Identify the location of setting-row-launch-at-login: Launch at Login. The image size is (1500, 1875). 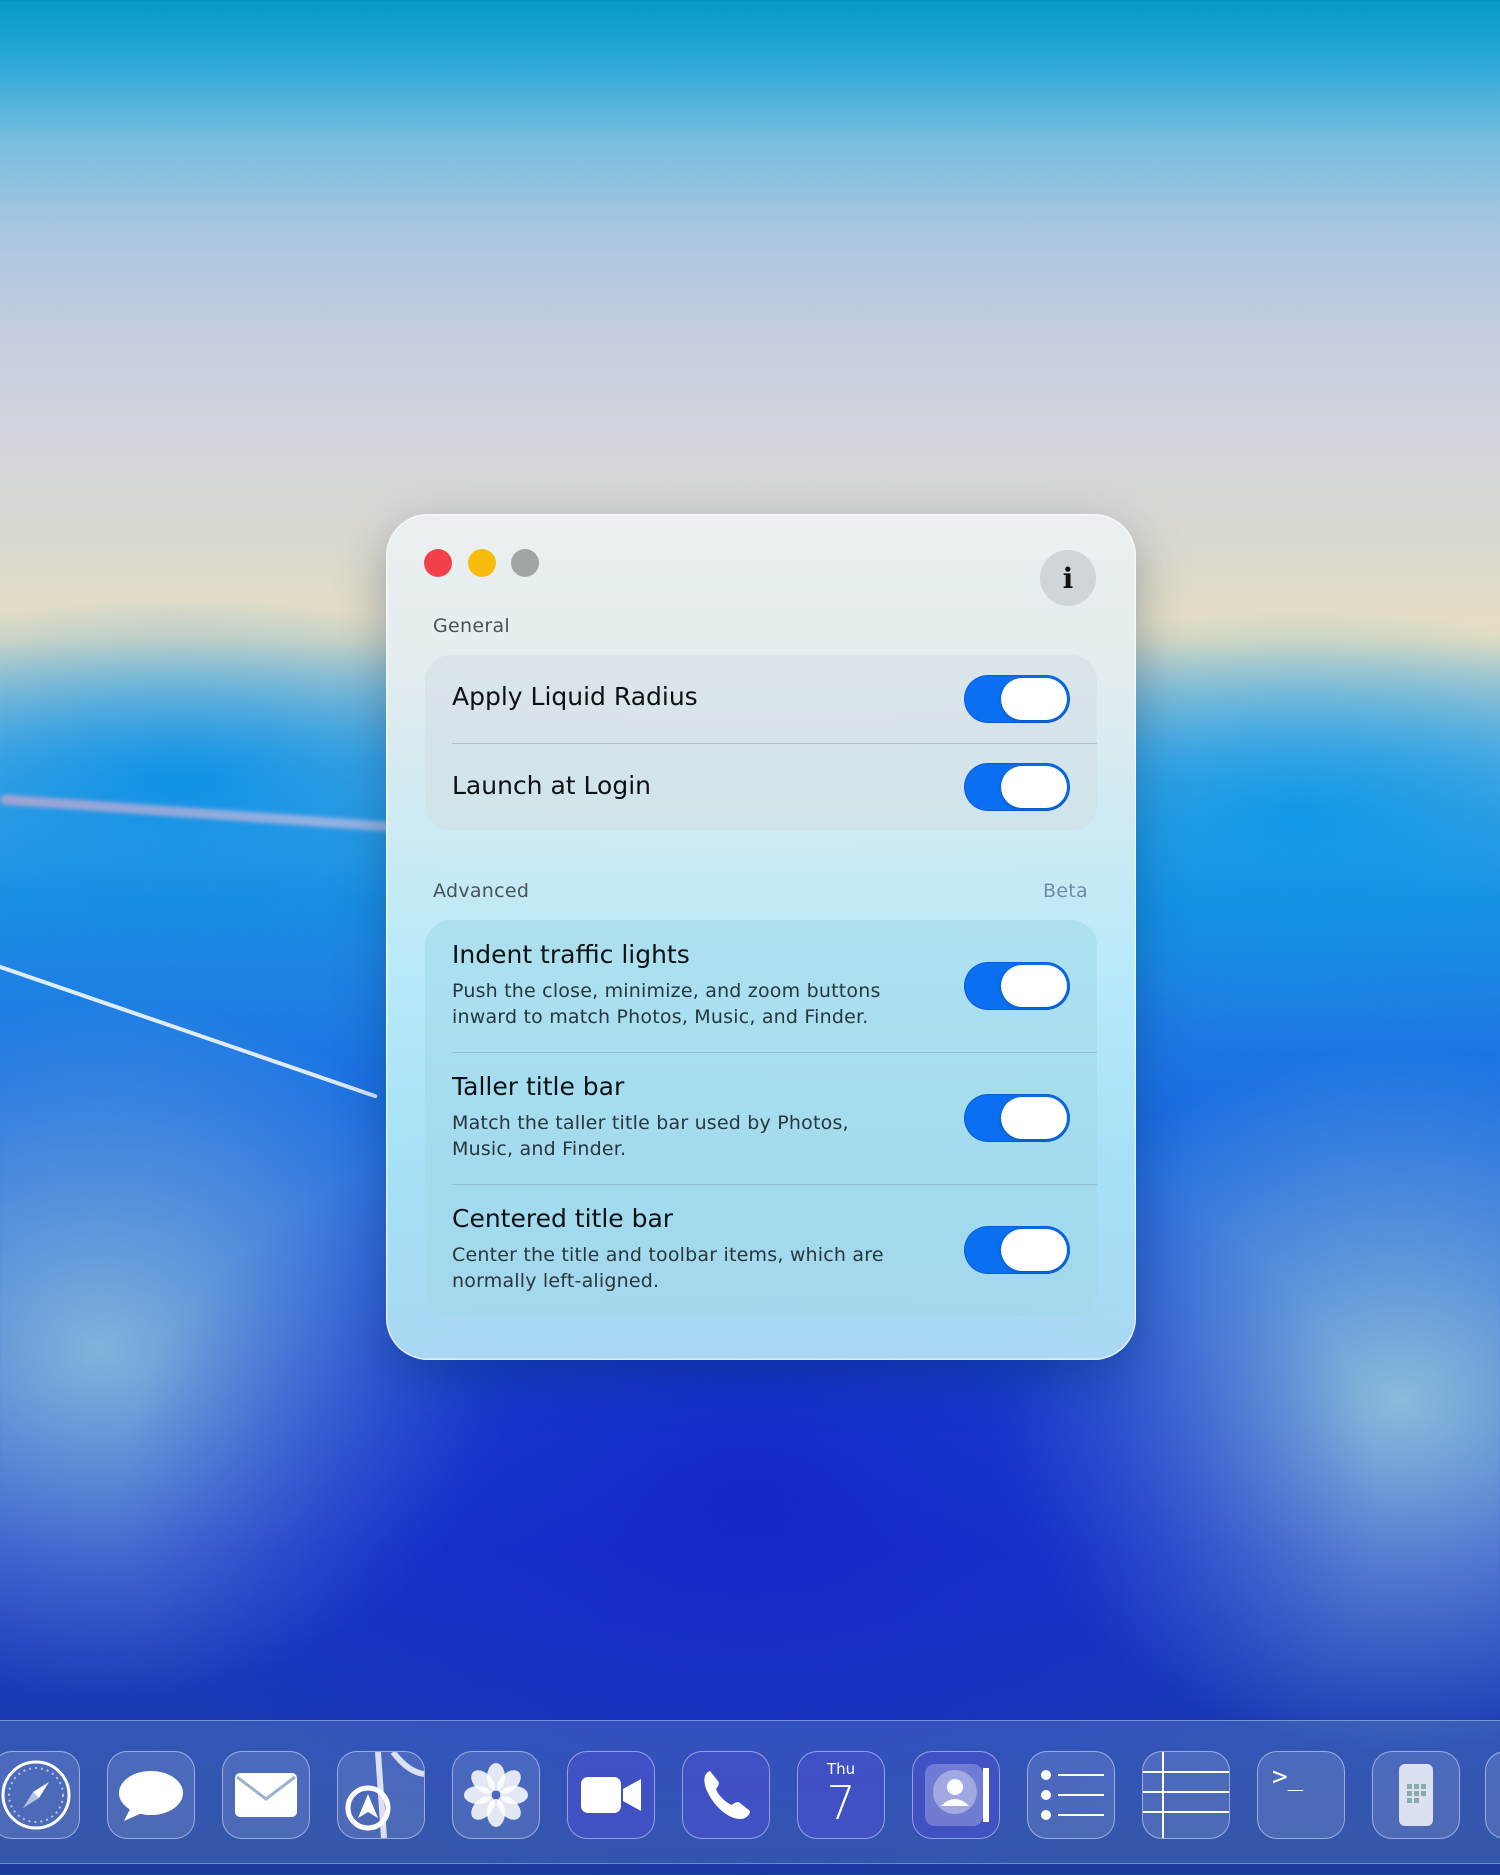
(761, 787).